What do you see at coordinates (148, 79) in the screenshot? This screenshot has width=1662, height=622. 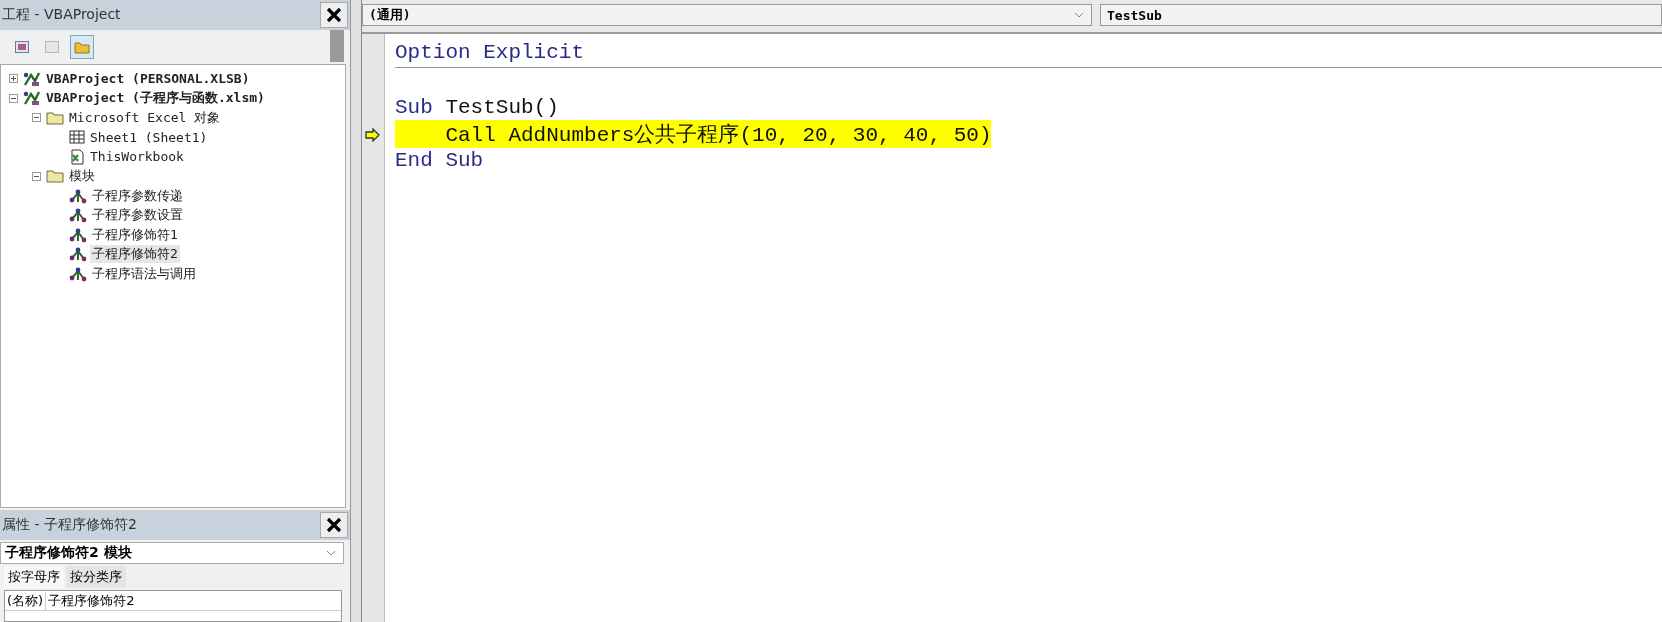 I see `tree-item: VBAProject (PERSONAL.XLSB)` at bounding box center [148, 79].